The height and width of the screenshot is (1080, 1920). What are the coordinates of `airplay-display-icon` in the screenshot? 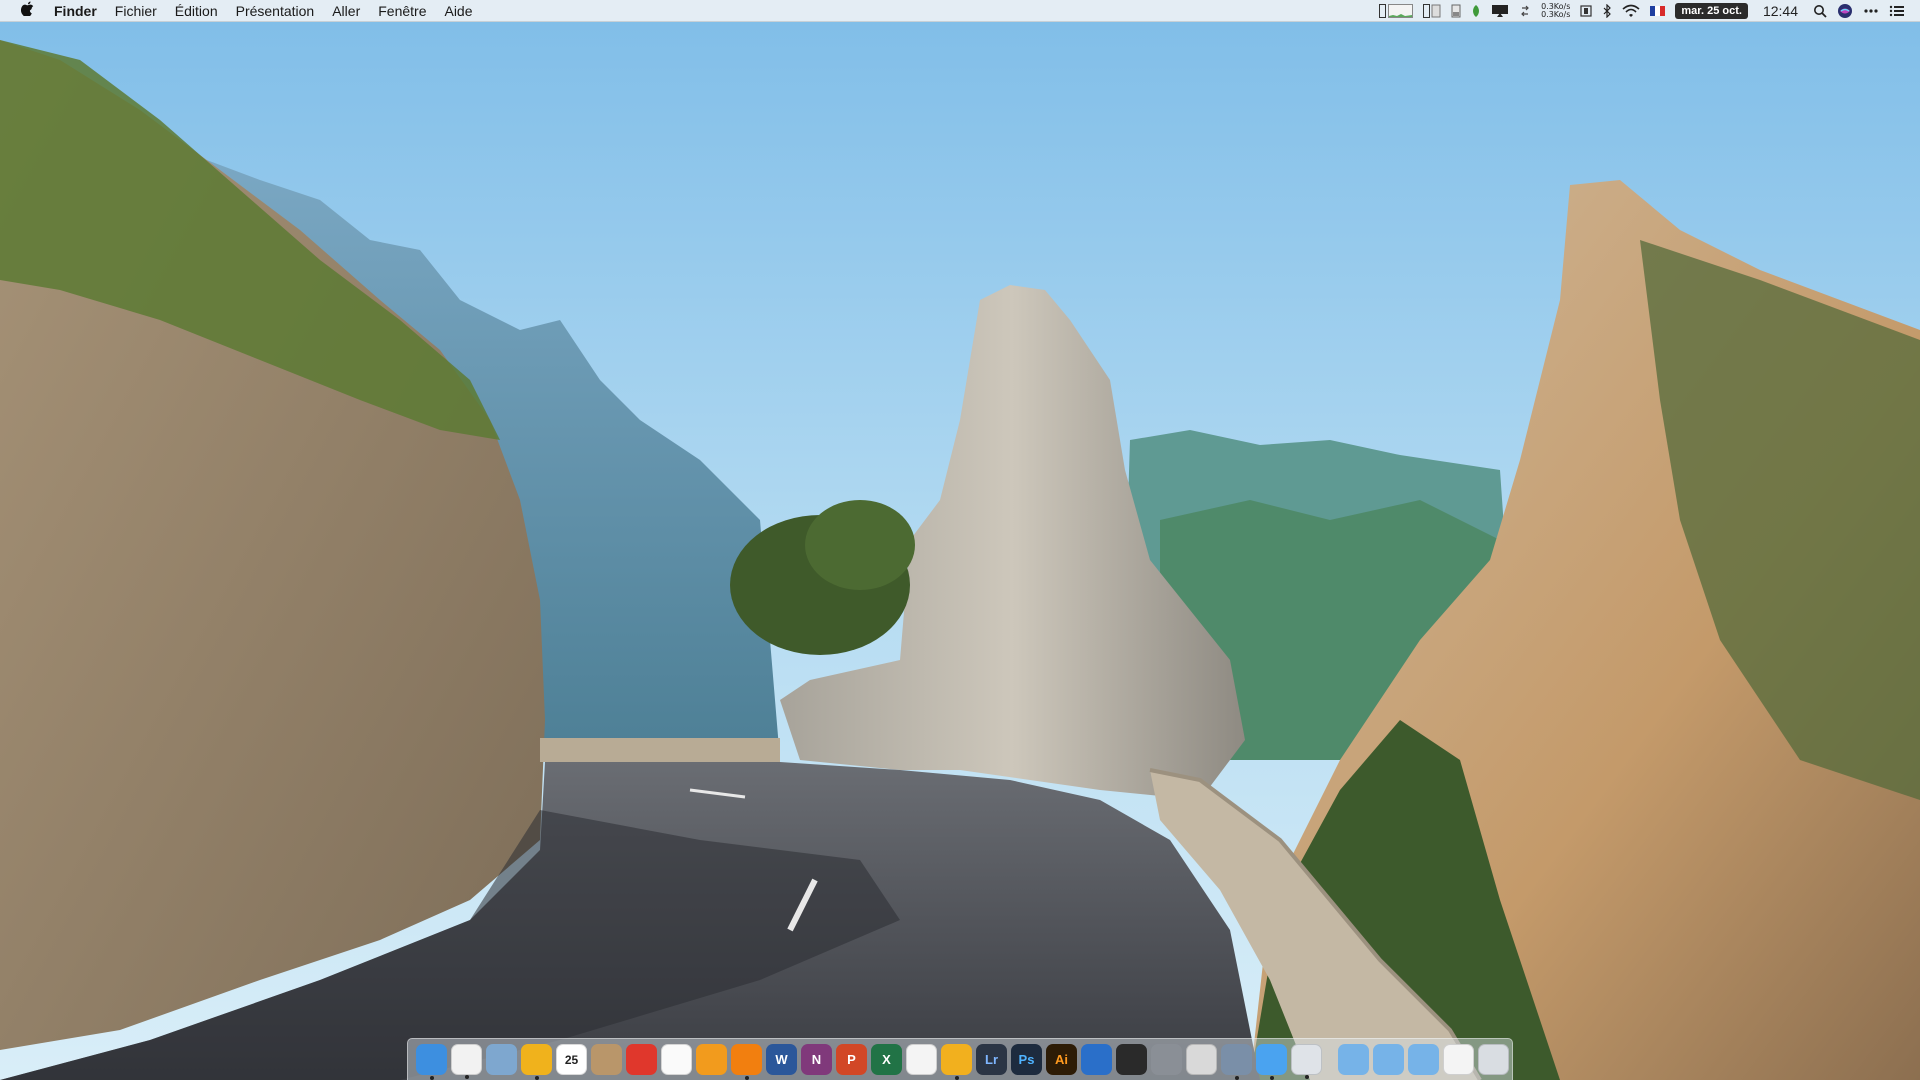 It's located at (1500, 11).